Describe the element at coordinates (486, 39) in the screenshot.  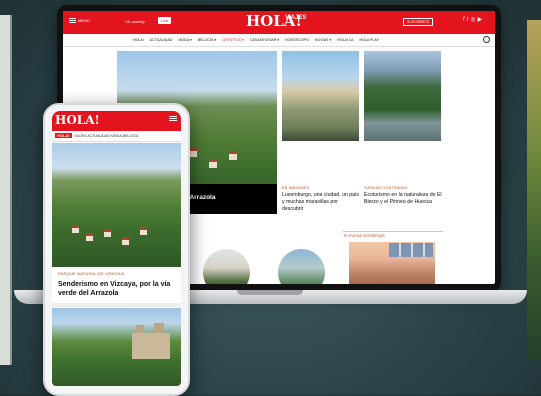
I see `search-icon` at that location.